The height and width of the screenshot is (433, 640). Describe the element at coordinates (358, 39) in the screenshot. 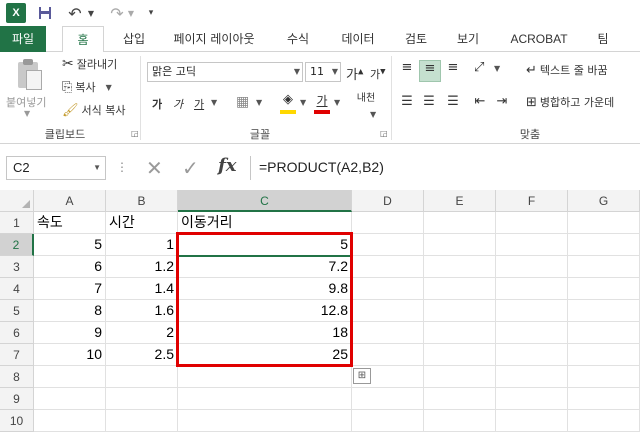

I see `tab-data: 데이터` at that location.